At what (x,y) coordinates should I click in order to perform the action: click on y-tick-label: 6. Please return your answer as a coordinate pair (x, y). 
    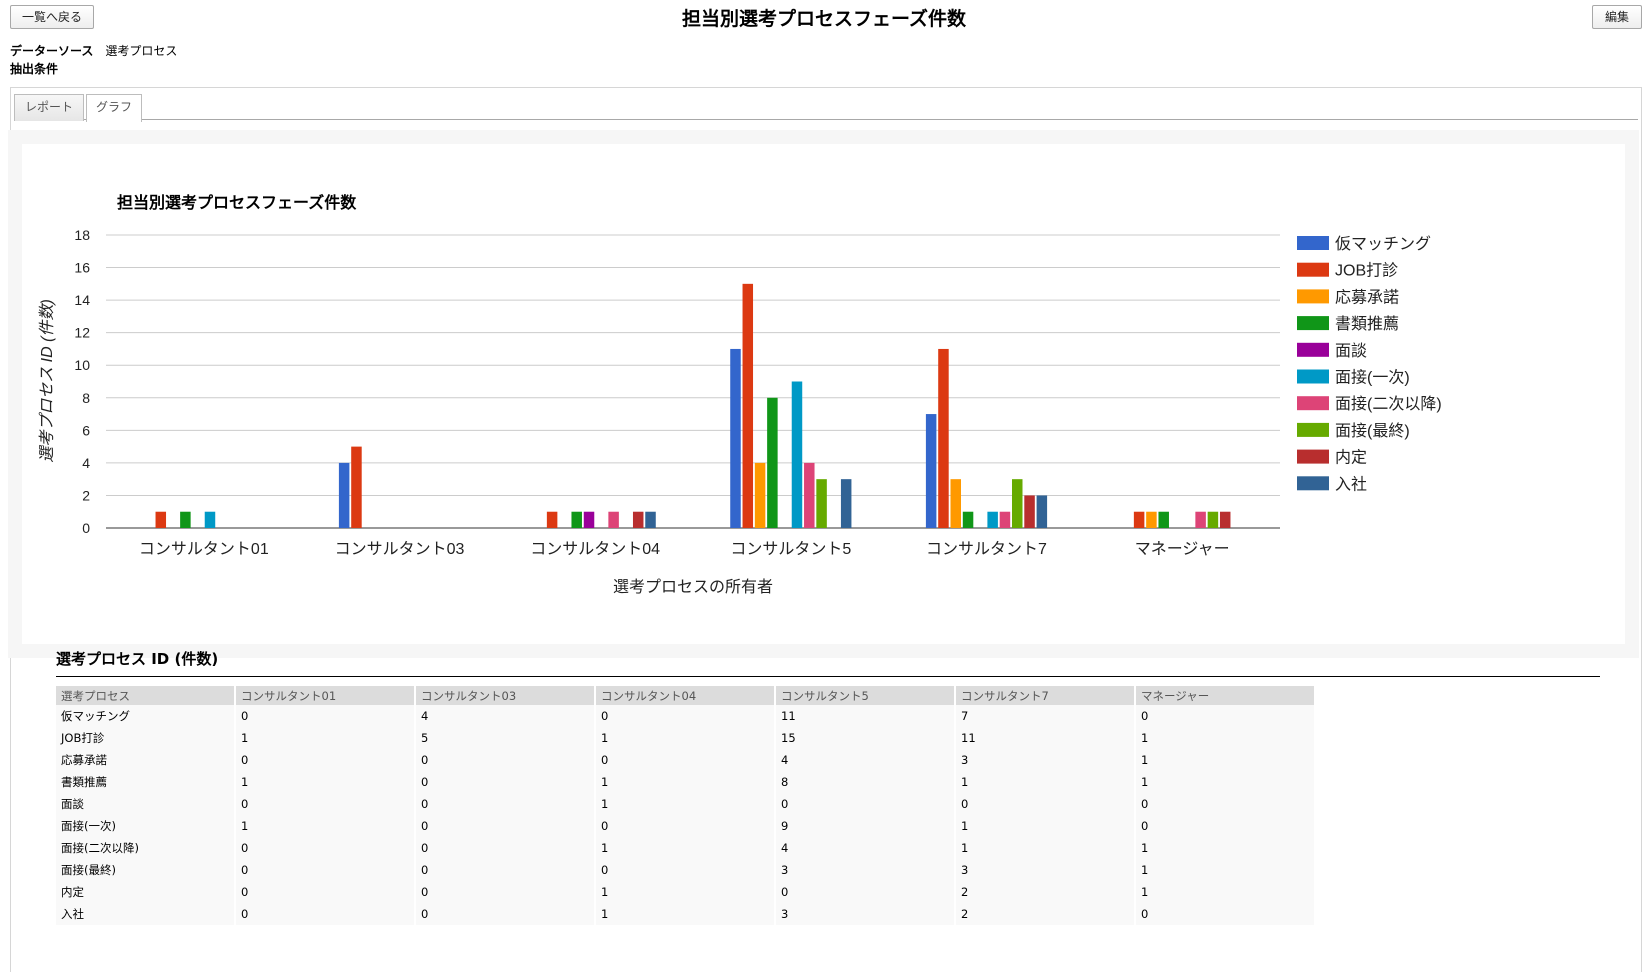
    Looking at the image, I should click on (86, 430).